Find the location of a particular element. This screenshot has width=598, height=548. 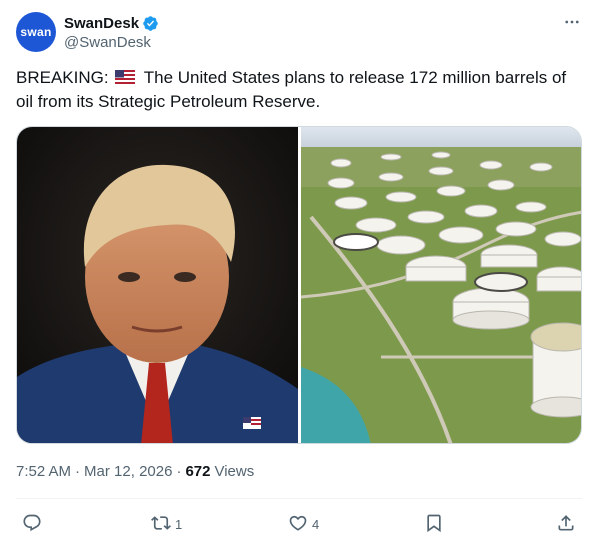

display-name: SwanDesk is located at coordinates (101, 23).